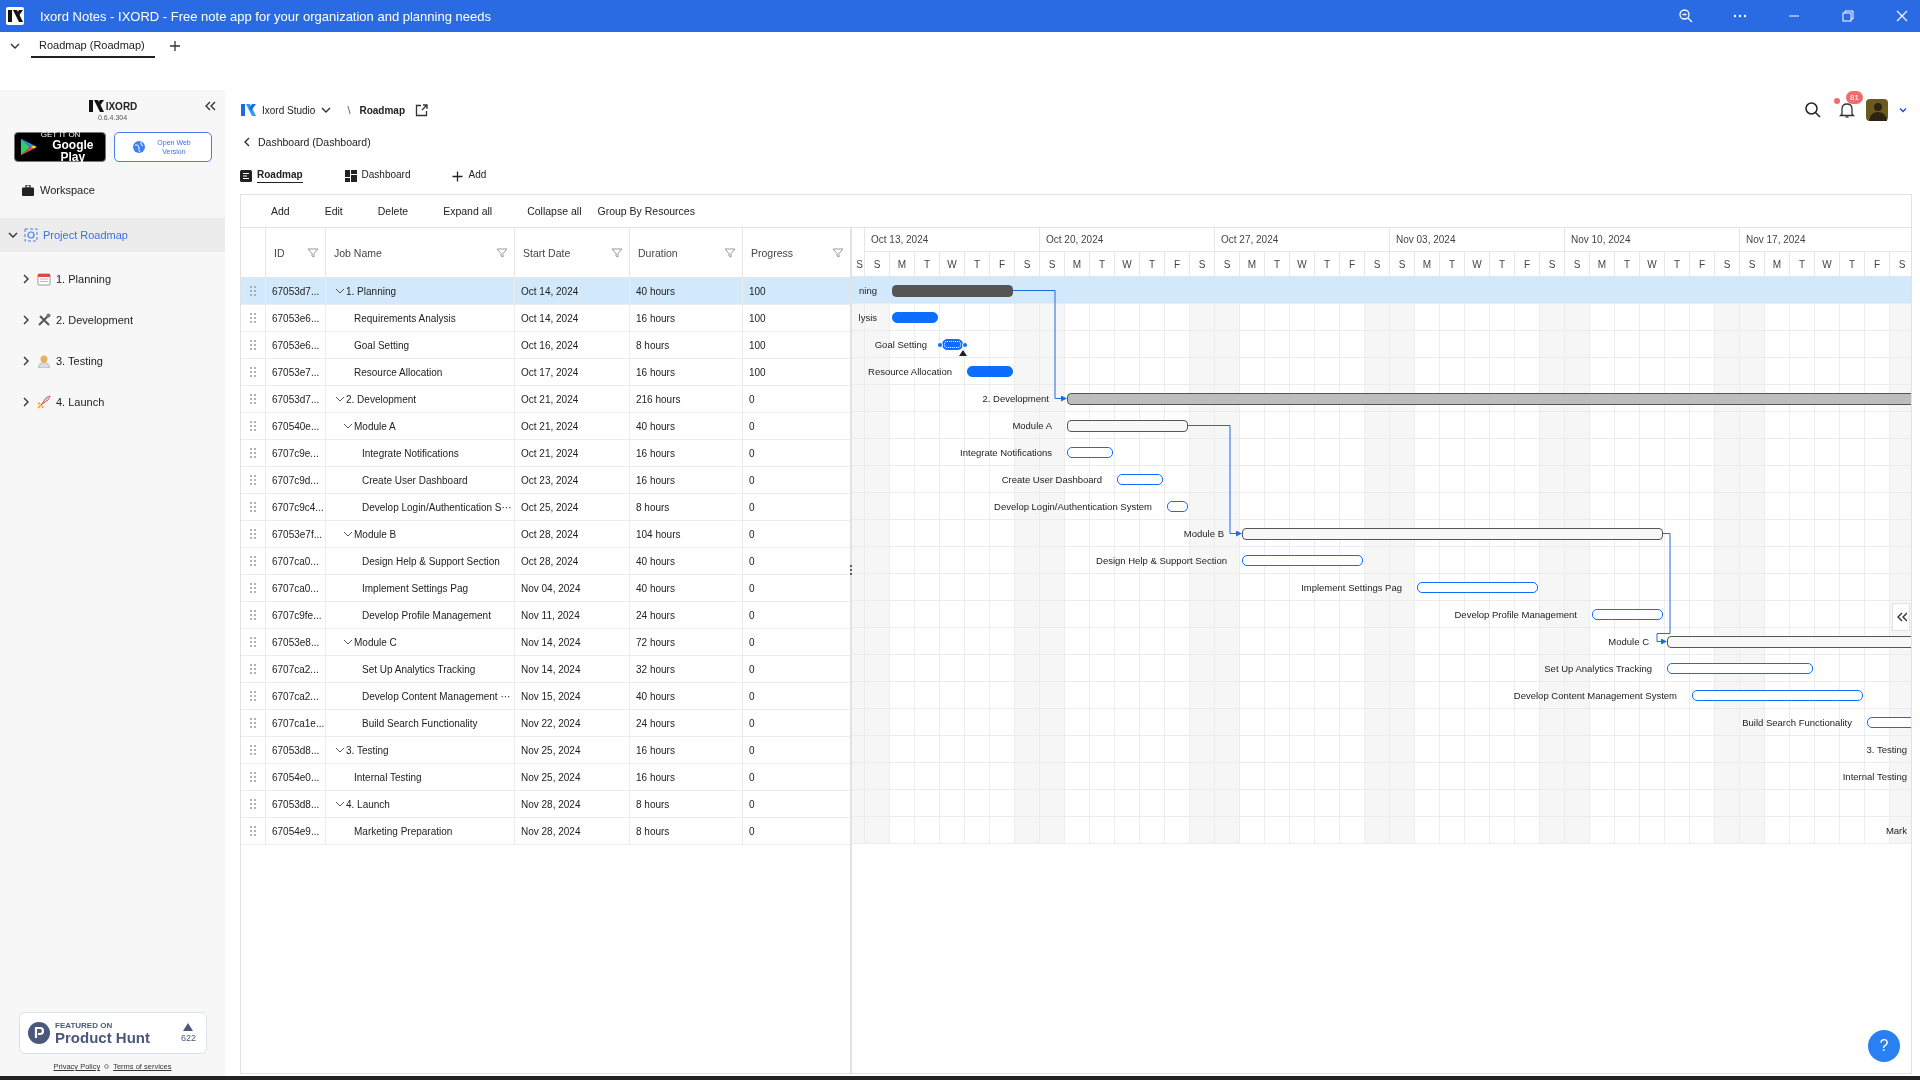  What do you see at coordinates (377, 176) in the screenshot?
I see `view-tab: Dashboard` at bounding box center [377, 176].